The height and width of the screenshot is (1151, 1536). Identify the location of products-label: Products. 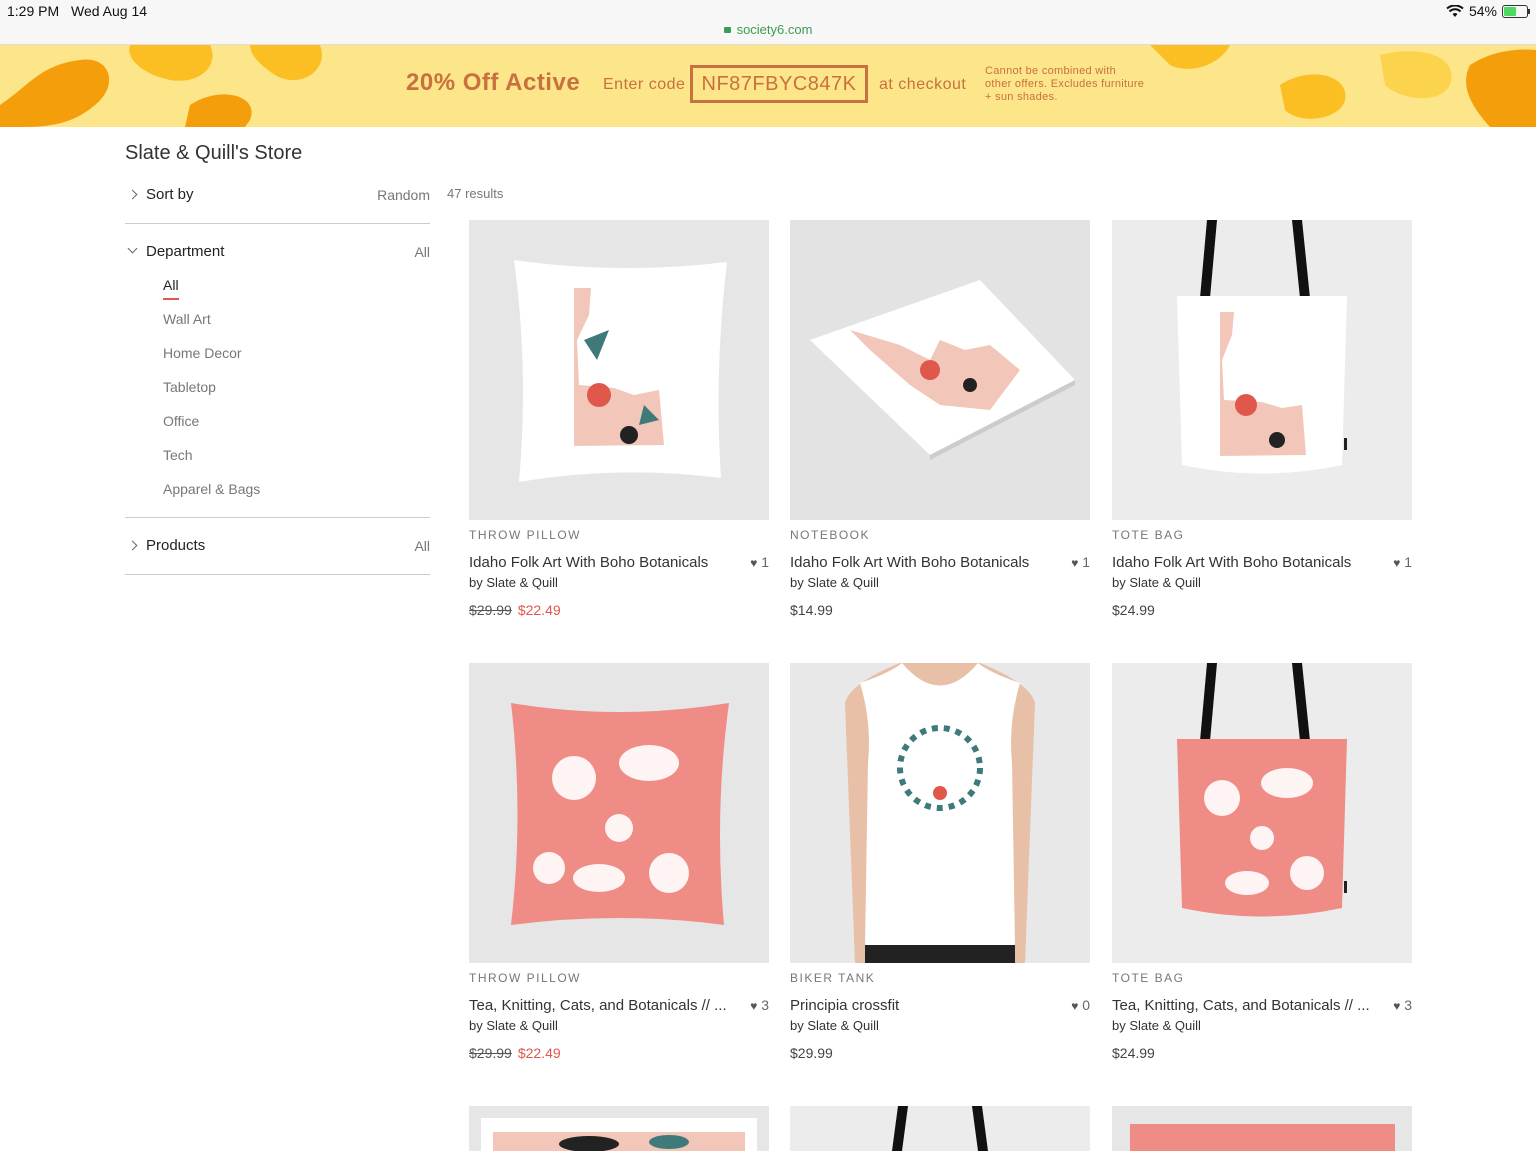
(176, 545).